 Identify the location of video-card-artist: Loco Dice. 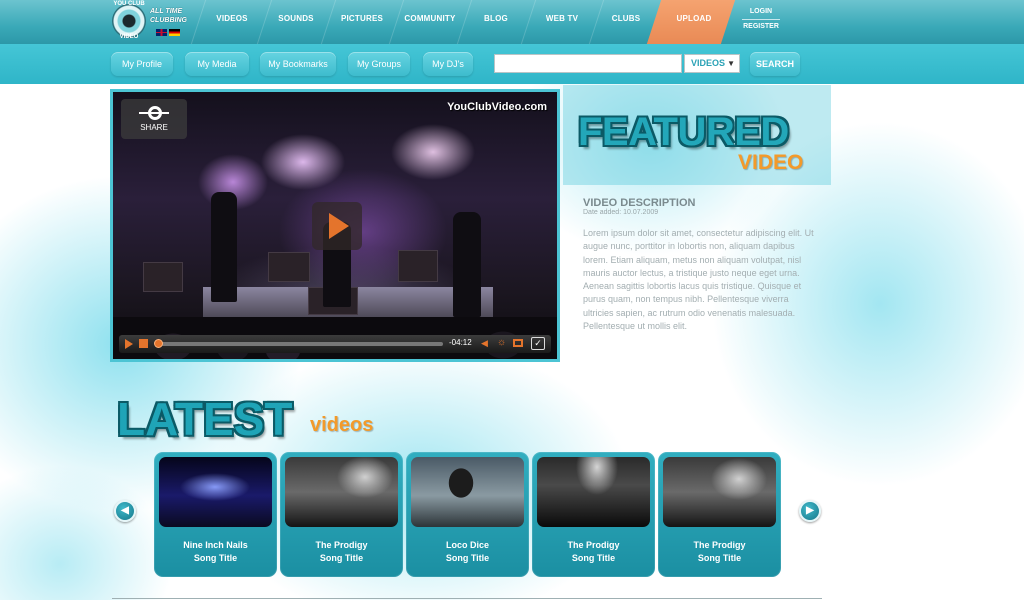
(467, 545).